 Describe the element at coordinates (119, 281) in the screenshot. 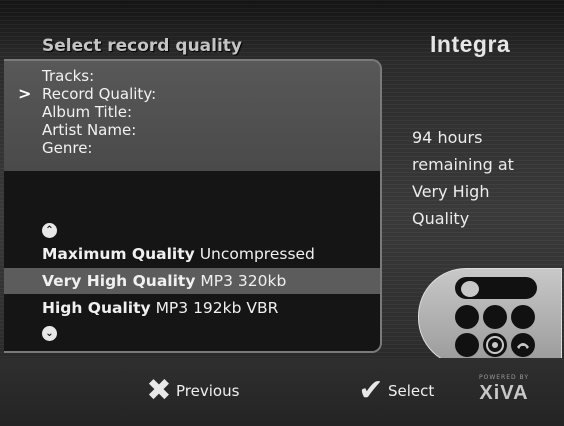

I see `quality-option-name: Very High Quality` at that location.